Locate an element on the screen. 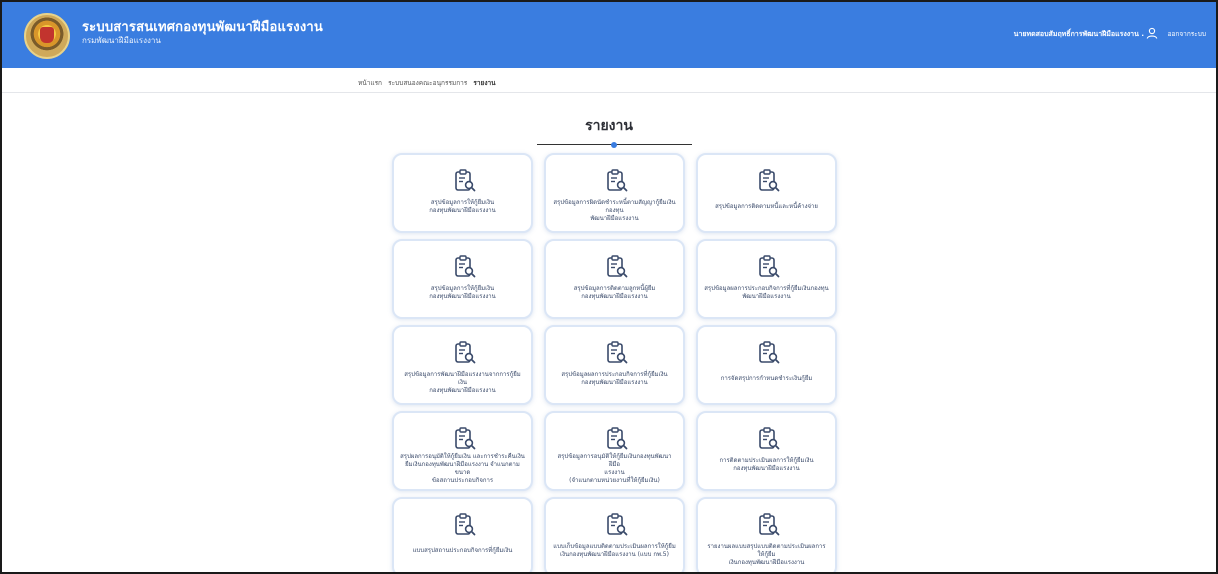 The image size is (1218, 574). report-card-label: แบบสรุปสถานประกอบกิจการที่กู้ยืมเงิน is located at coordinates (462, 550).